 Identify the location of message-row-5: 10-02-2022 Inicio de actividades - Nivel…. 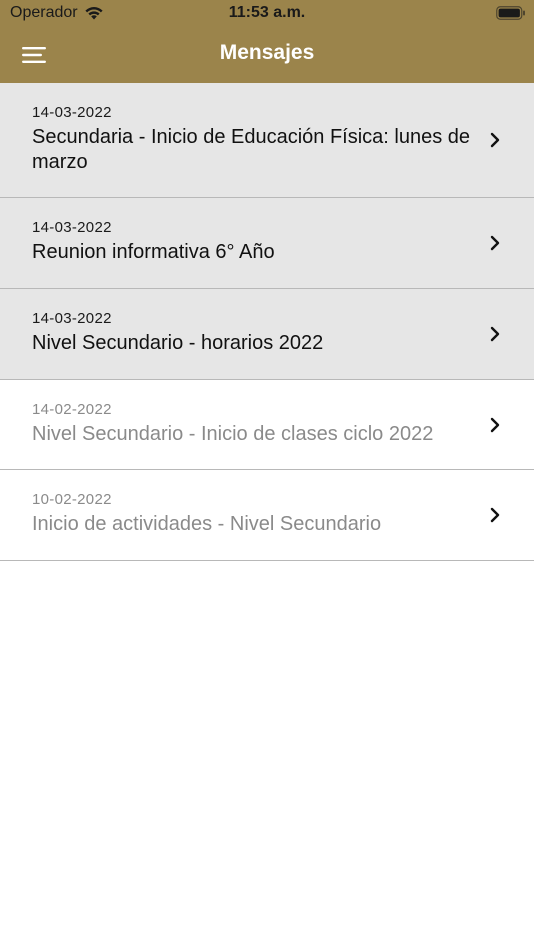
(267, 515).